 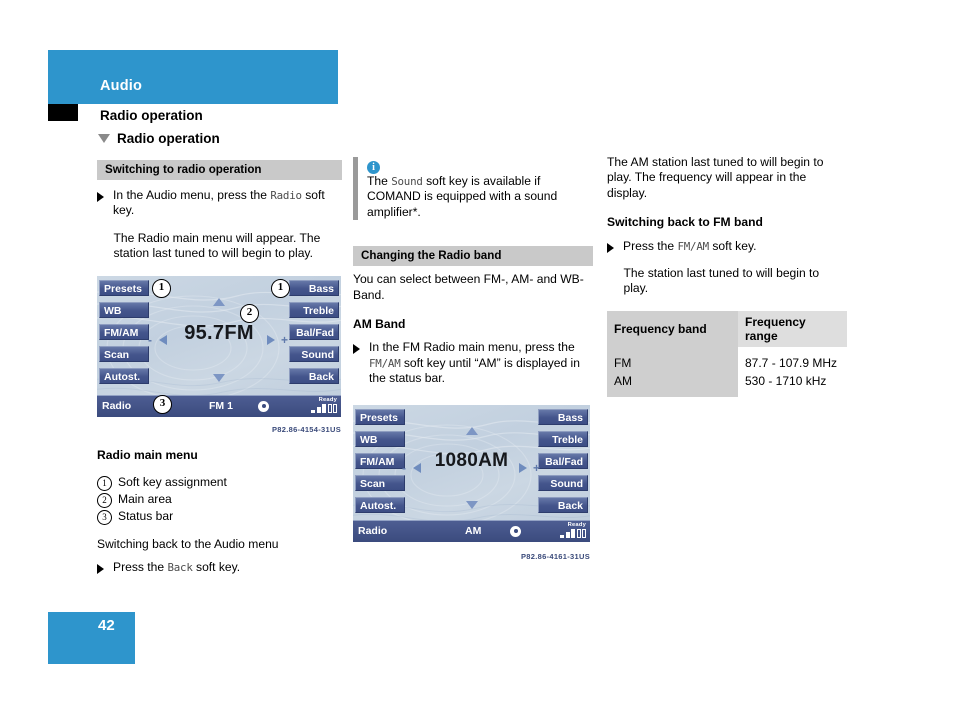 What do you see at coordinates (145, 499) in the screenshot?
I see `legend-label: Main area` at bounding box center [145, 499].